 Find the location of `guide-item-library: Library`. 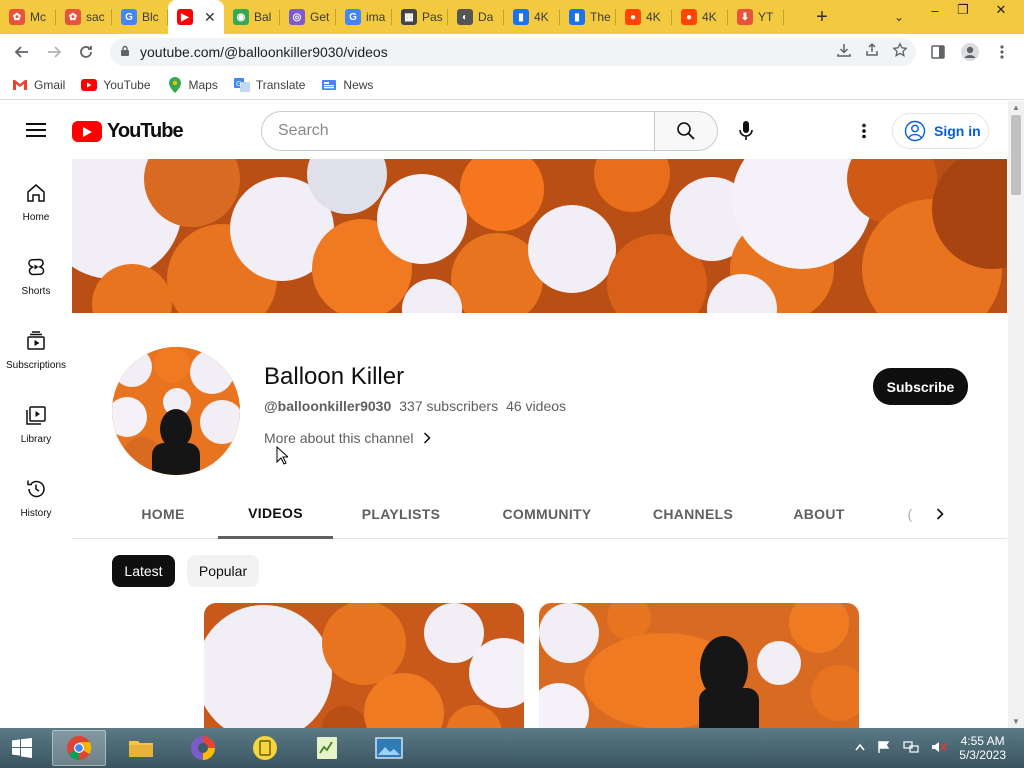

guide-item-library: Library is located at coordinates (36, 436).